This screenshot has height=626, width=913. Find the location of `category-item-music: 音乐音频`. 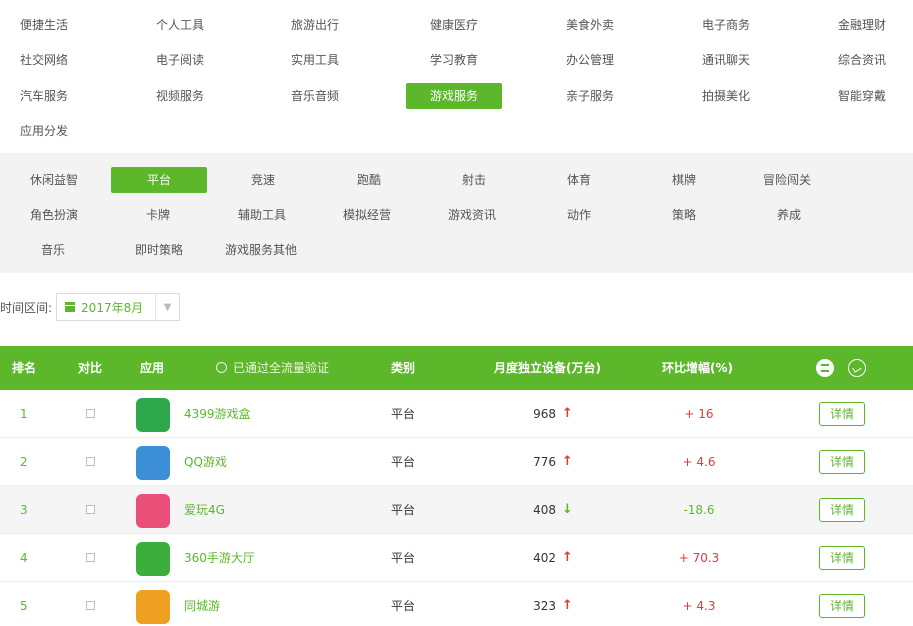

category-item-music: 音乐音频 is located at coordinates (315, 96).